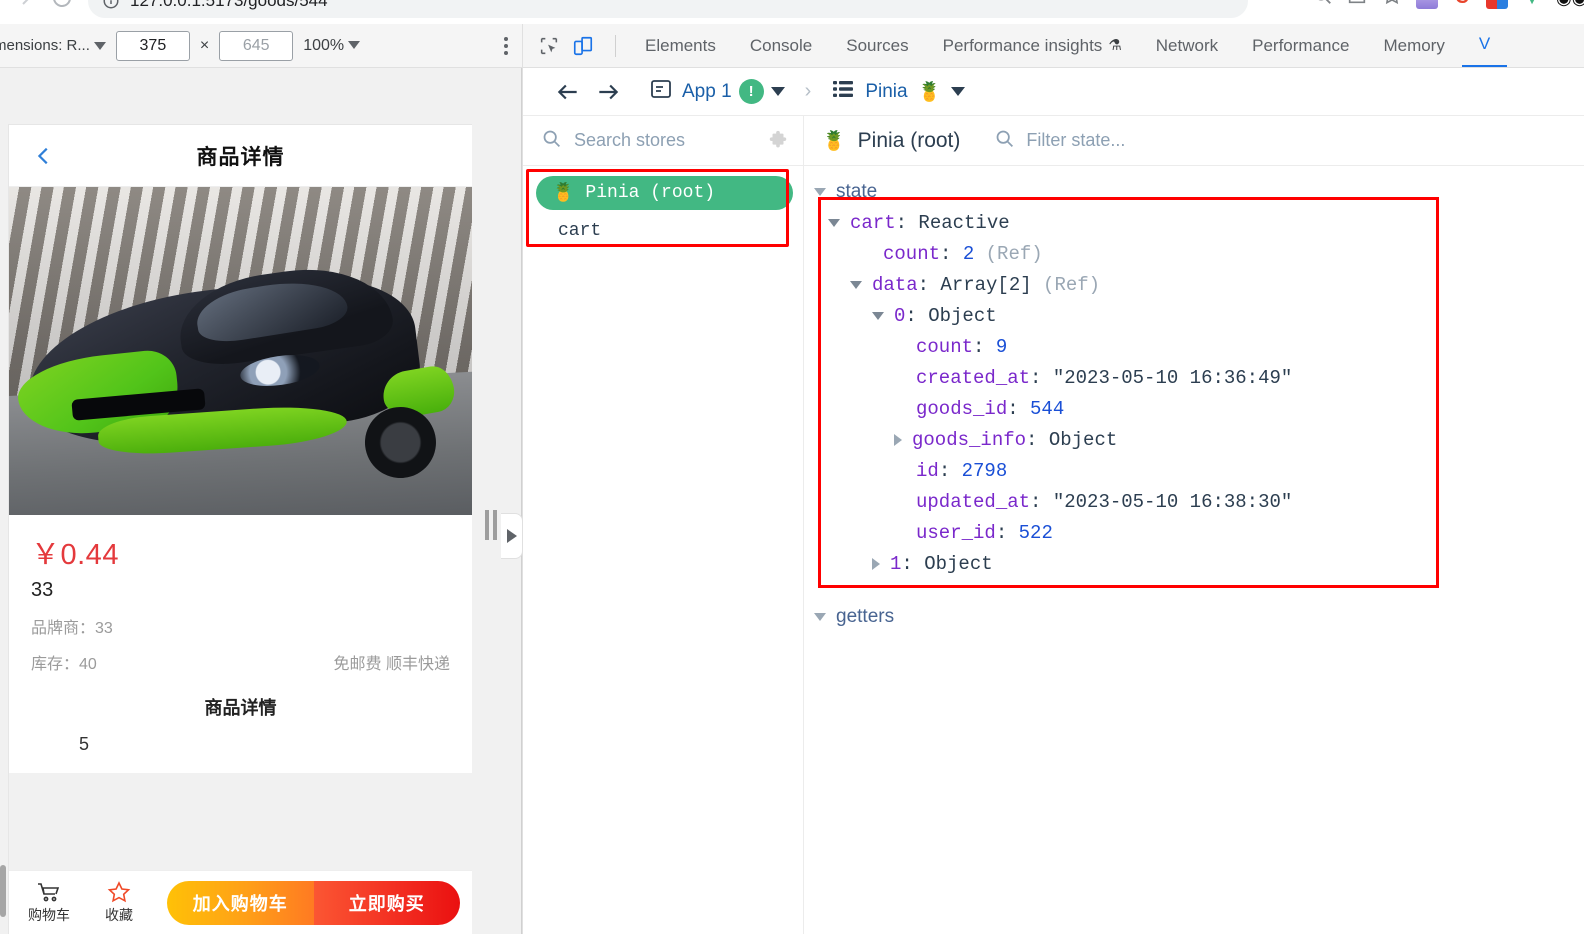 This screenshot has width=1584, height=934. Describe the element at coordinates (1053, 92) in the screenshot. I see `vue-devtools-header: App 1 ! › Pinia 🍍` at that location.